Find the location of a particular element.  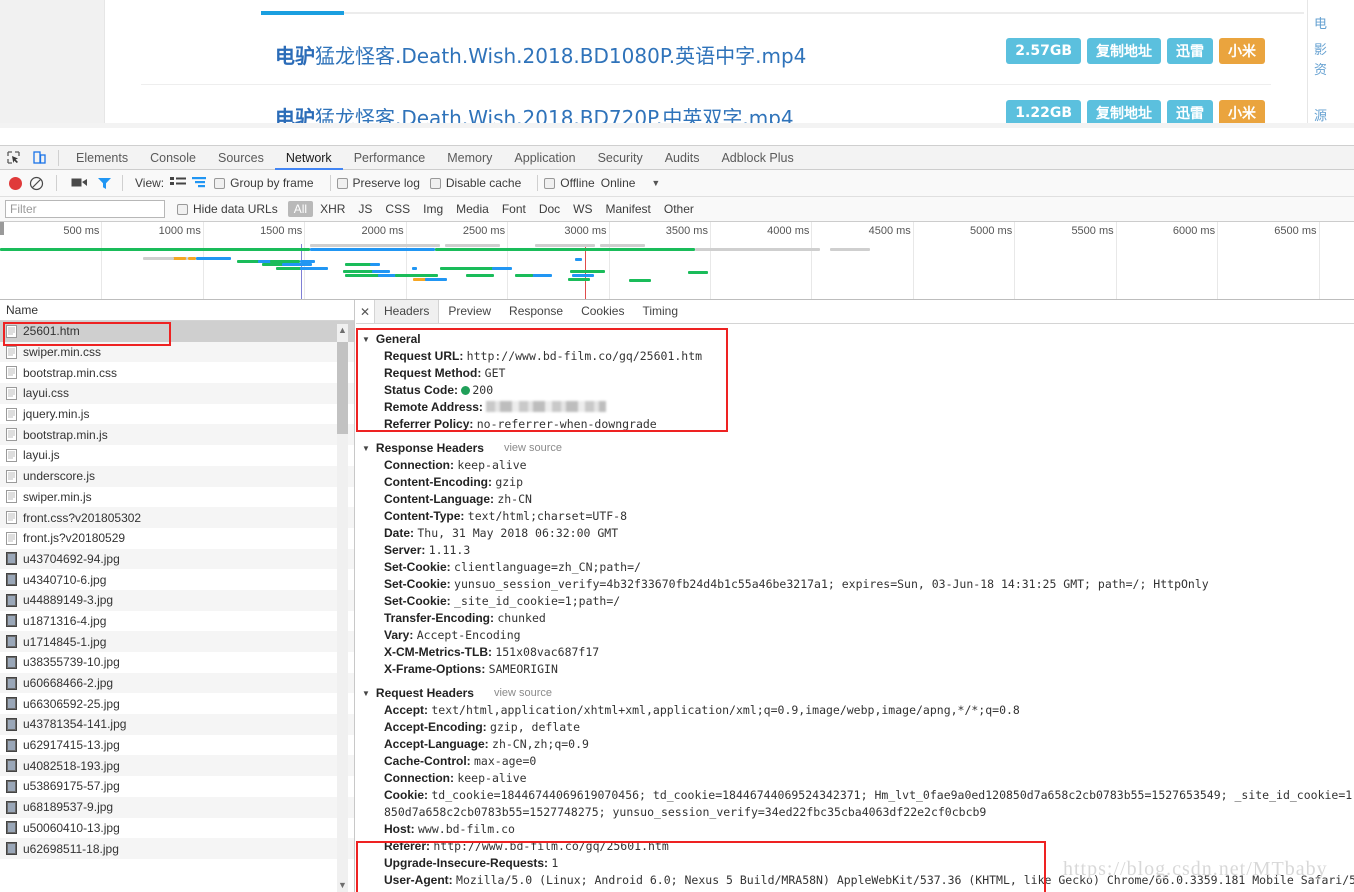

filter-type-xhr: XHR is located at coordinates (332, 209).